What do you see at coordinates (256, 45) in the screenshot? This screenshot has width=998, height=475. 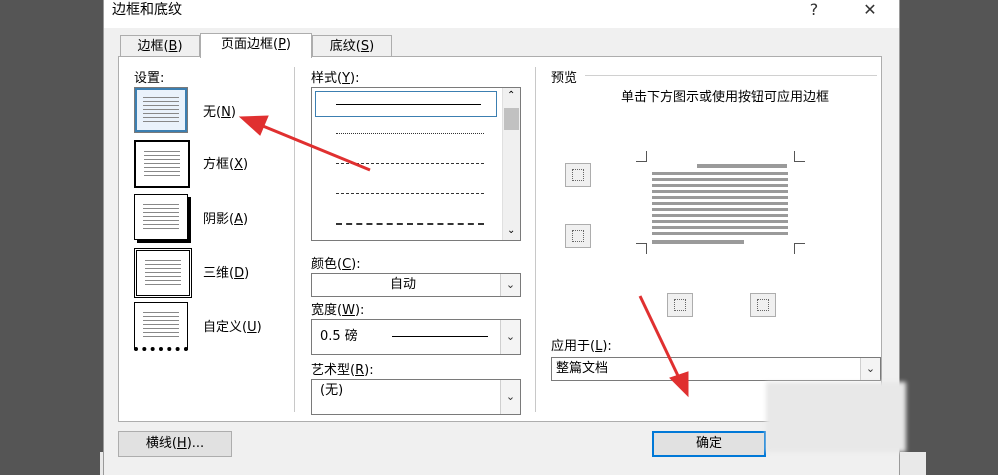 I see `tab-page-border: 页面边框(P)` at bounding box center [256, 45].